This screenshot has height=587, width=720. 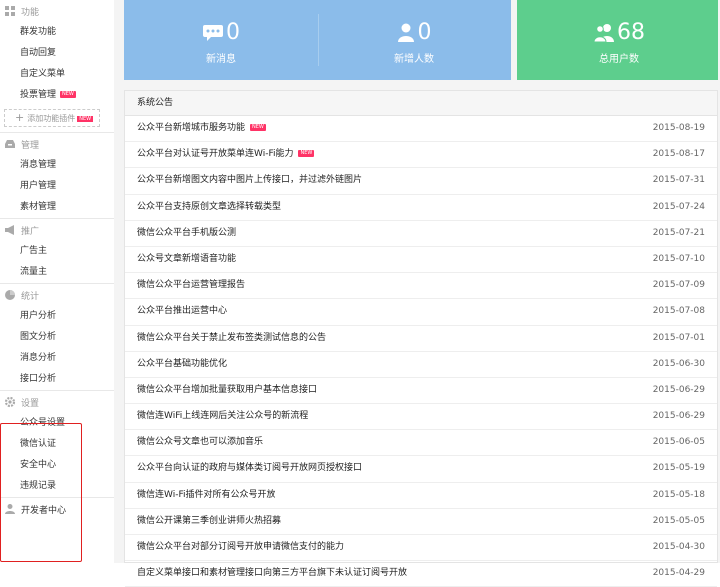 What do you see at coordinates (57, 11) in the screenshot?
I see `sidebar-section-functions: 功能` at bounding box center [57, 11].